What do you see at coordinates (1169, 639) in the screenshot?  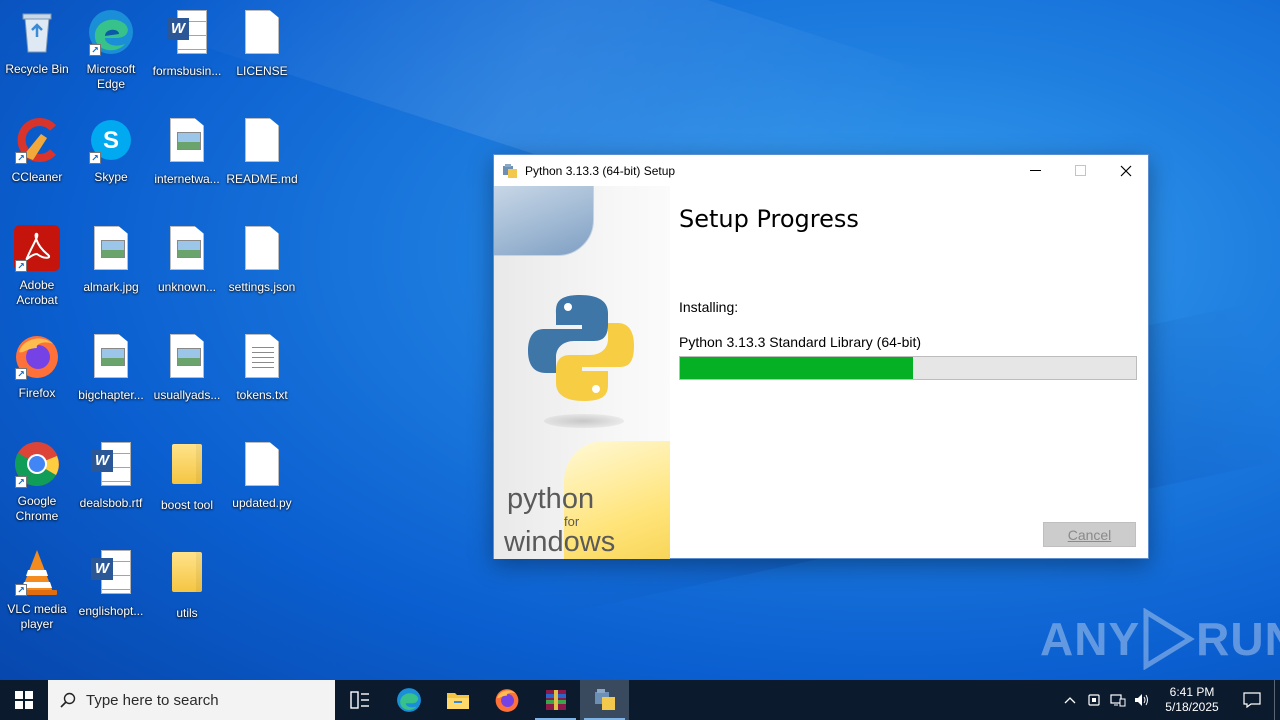 I see `play-triangle-icon` at bounding box center [1169, 639].